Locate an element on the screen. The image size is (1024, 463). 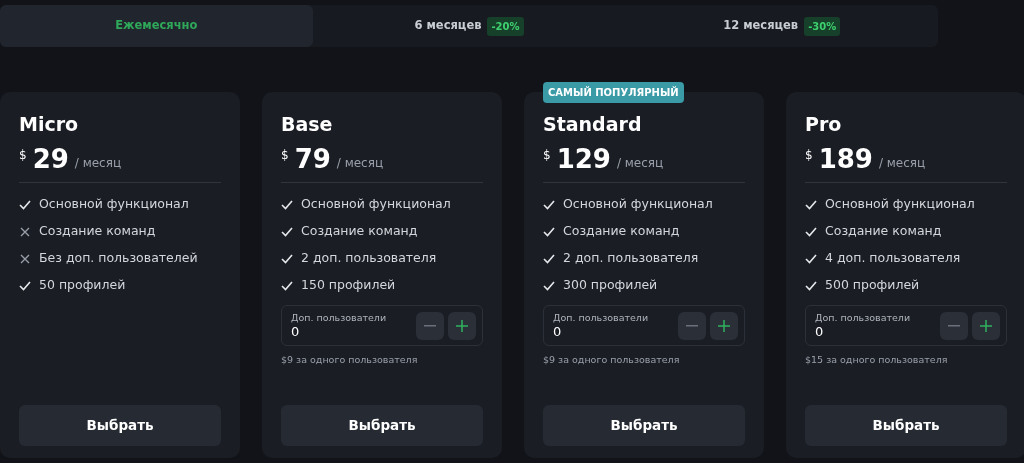
plan-price: 129 is located at coordinates (583, 159).